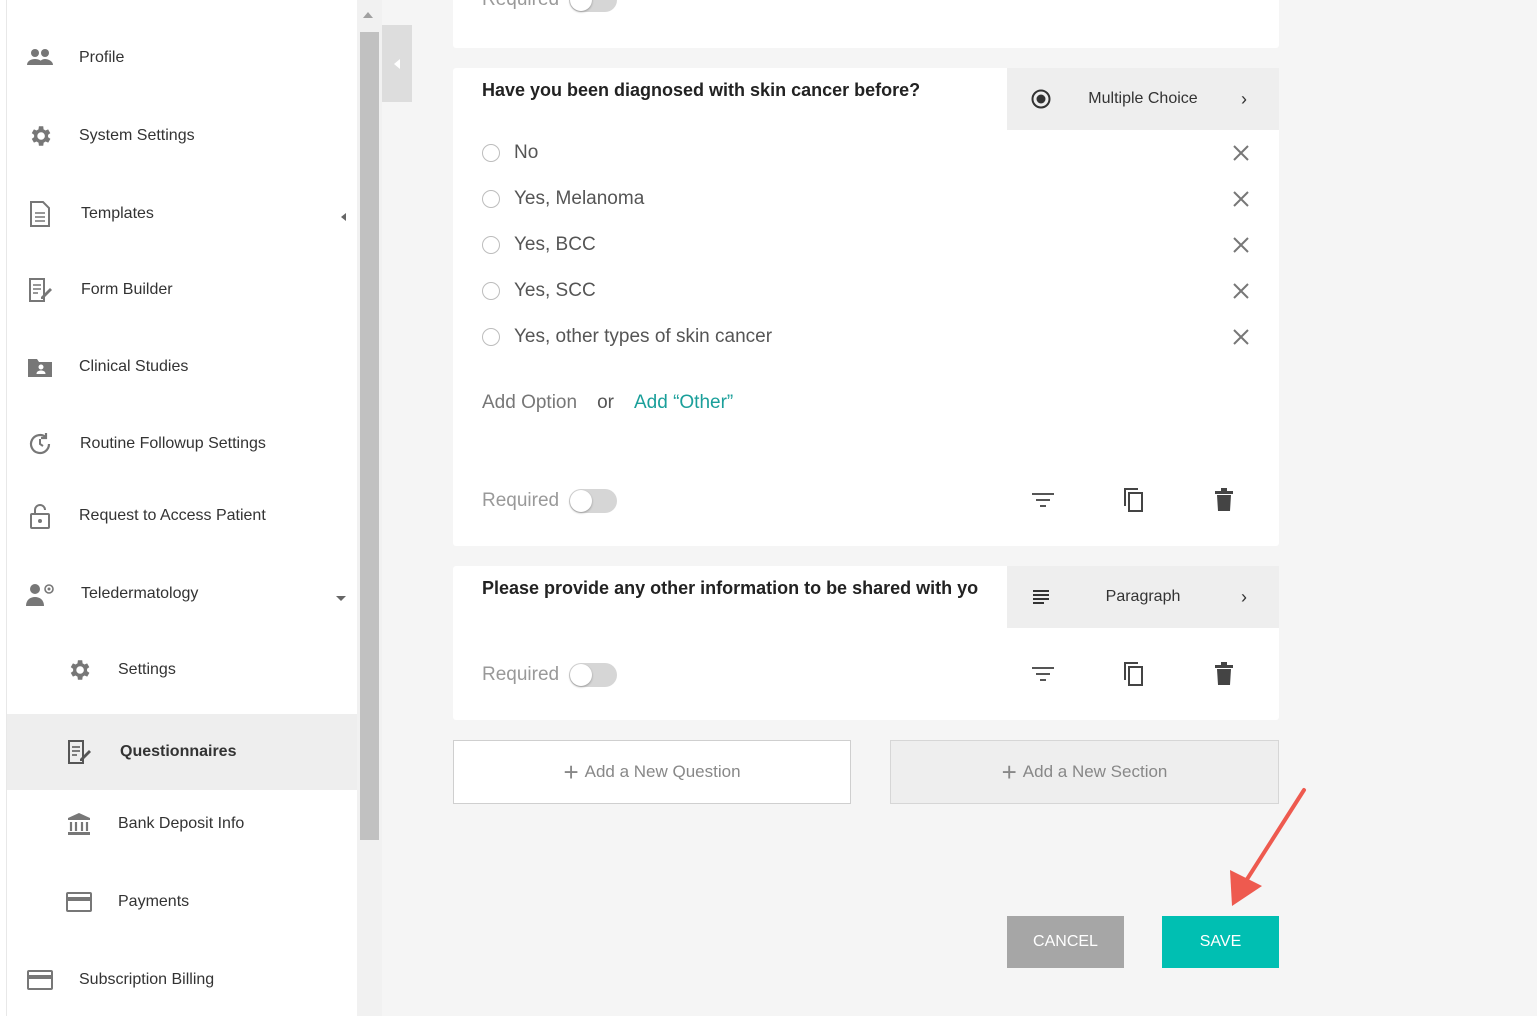 This screenshot has width=1539, height=1016. Describe the element at coordinates (147, 669) in the screenshot. I see `sidebar-item-label: Settings` at that location.